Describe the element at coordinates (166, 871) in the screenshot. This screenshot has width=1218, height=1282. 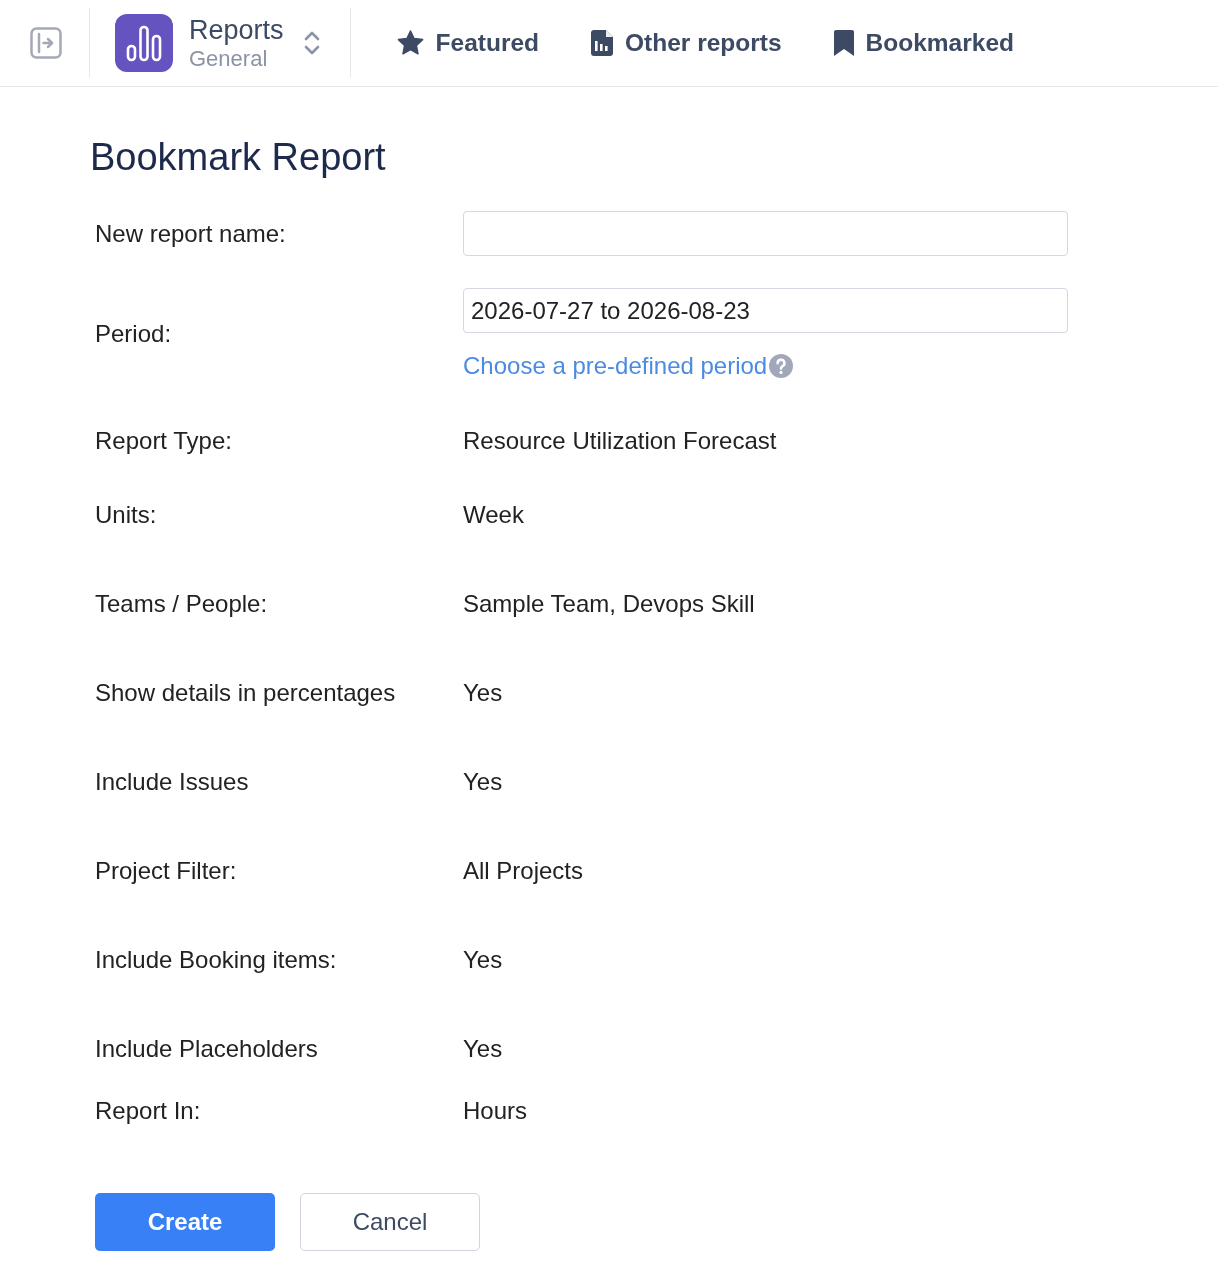
I see `field-label: Project Filter:` at that location.